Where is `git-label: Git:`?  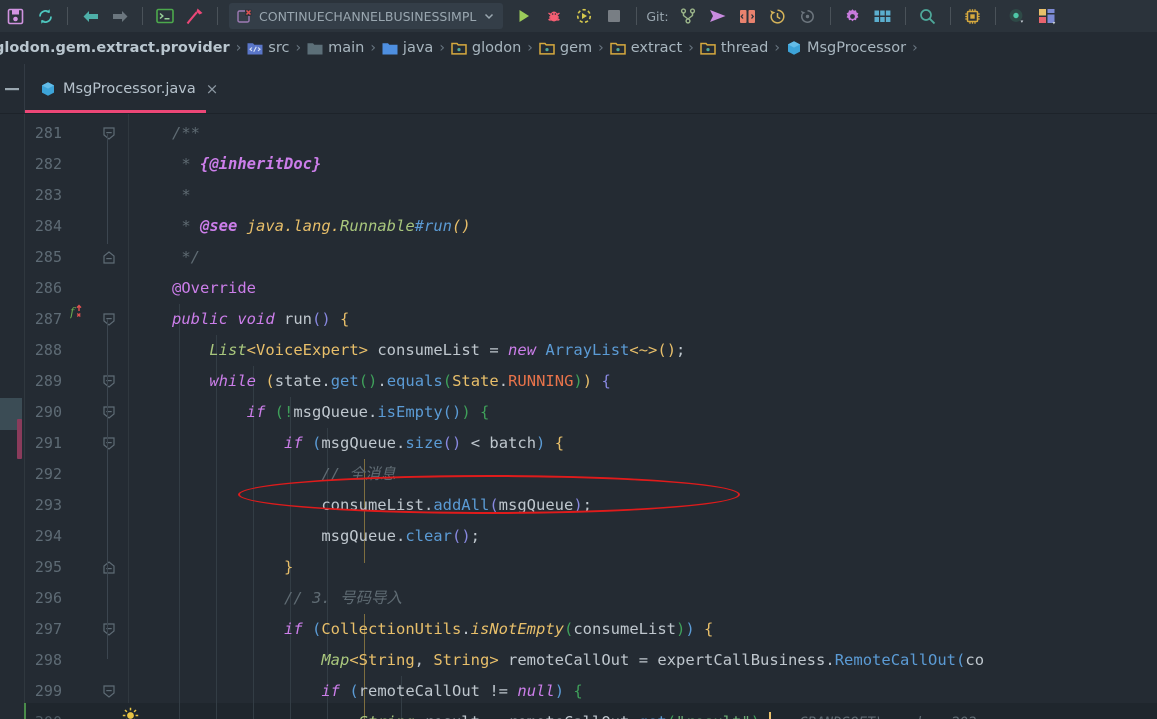 git-label: Git: is located at coordinates (657, 16).